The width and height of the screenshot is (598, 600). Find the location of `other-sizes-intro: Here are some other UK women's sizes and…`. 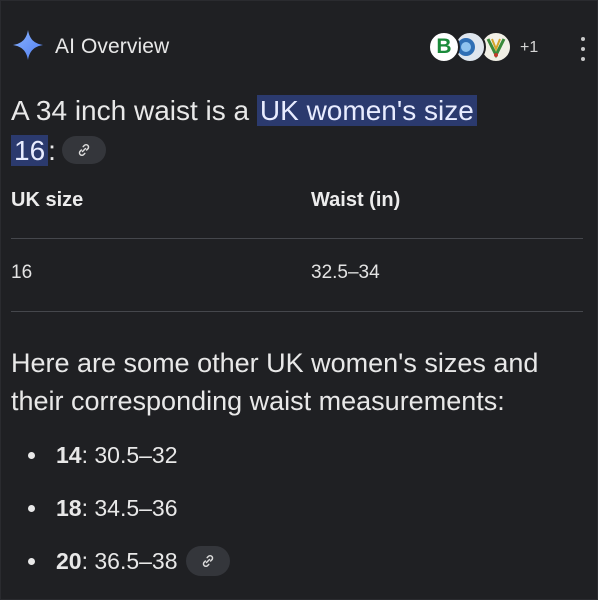

other-sizes-intro: Here are some other UK women's sizes and… is located at coordinates (275, 382).